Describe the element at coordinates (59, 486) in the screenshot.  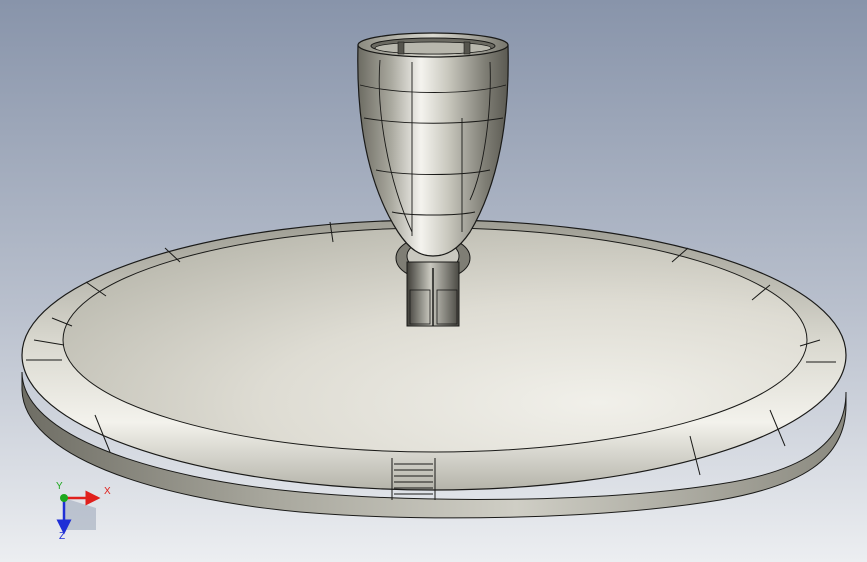
I see `y-axis-label: Y` at that location.